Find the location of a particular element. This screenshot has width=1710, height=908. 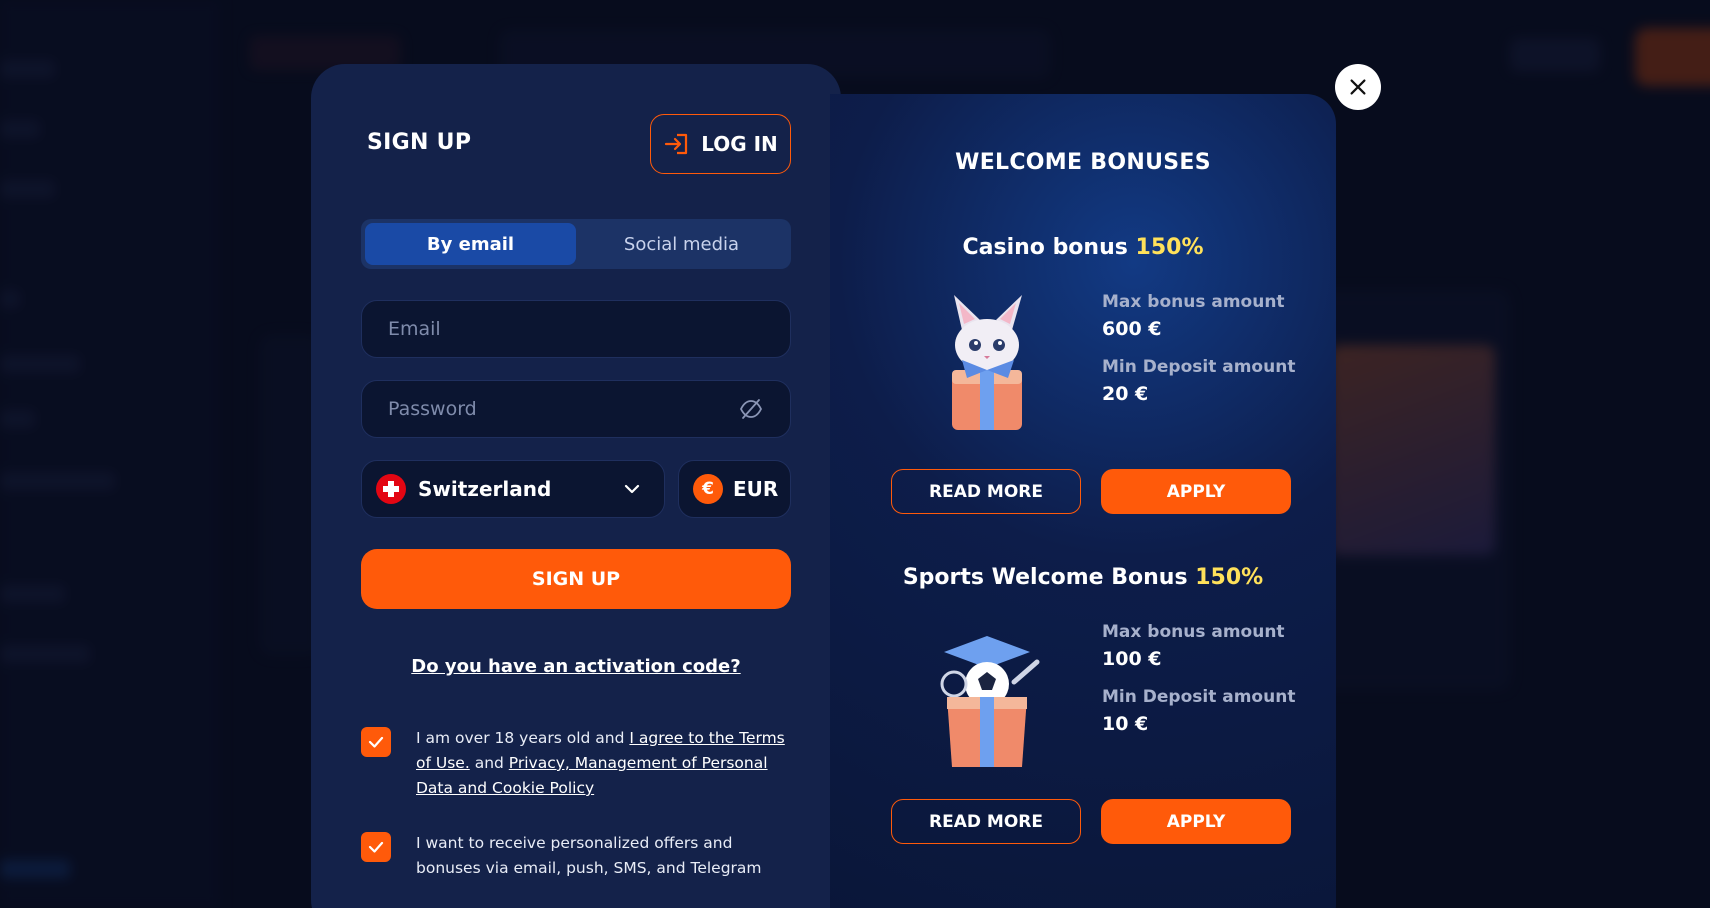

signup-method-tabs: By email Social media is located at coordinates (576, 244).